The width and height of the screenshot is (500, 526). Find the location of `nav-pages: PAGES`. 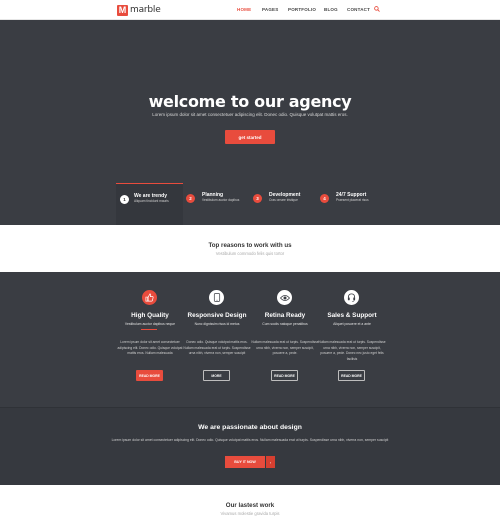

nav-pages: PAGES is located at coordinates (270, 9).